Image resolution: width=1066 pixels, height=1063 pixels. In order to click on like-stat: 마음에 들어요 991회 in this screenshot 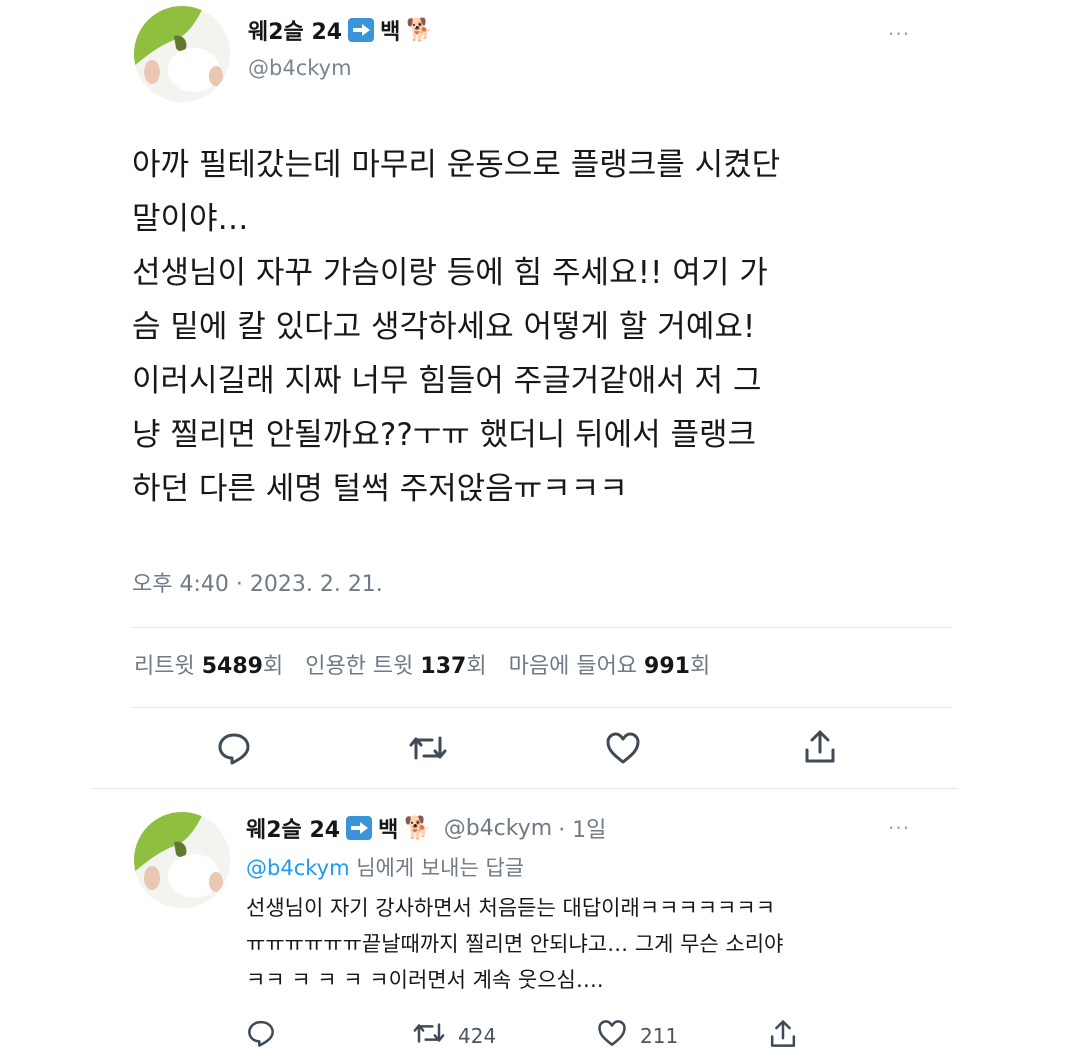, I will do `click(610, 664)`.